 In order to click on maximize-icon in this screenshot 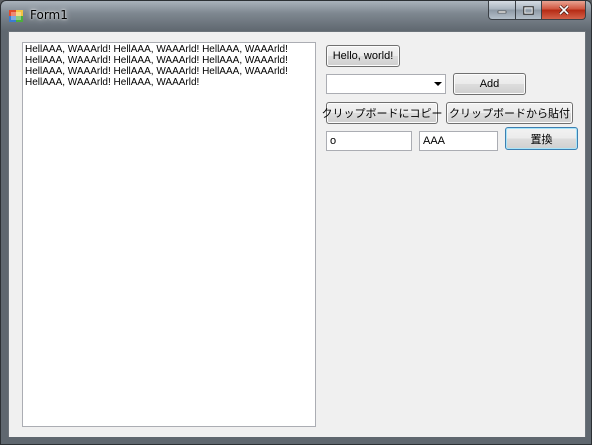, I will do `click(528, 10)`.